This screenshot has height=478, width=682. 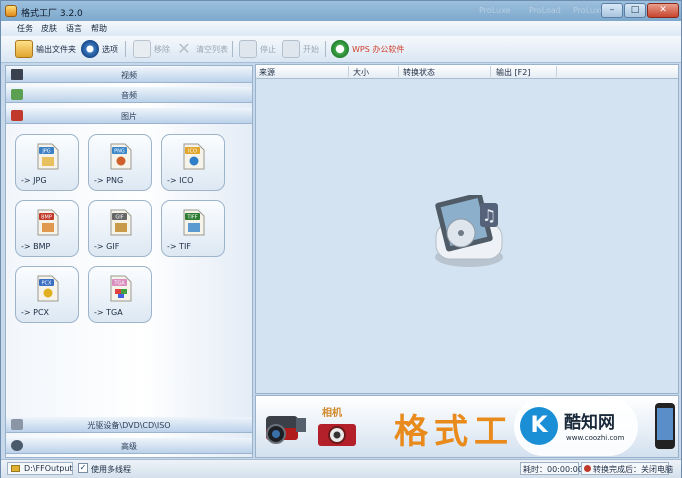 I want to click on maximize-button: □, so click(x=635, y=10).